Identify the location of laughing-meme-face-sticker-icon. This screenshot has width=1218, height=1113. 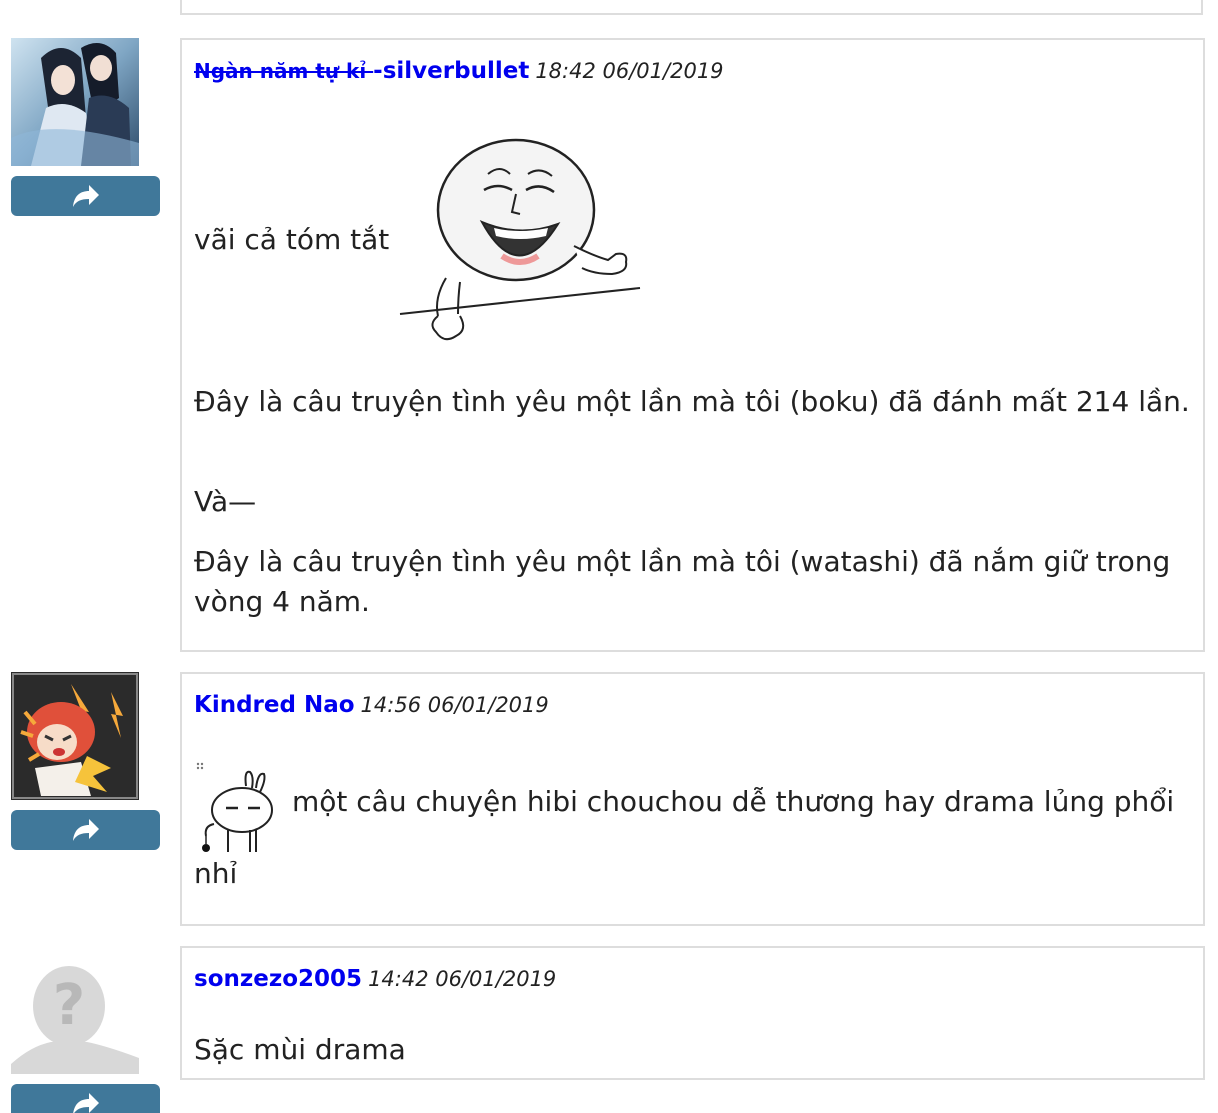
(520, 239).